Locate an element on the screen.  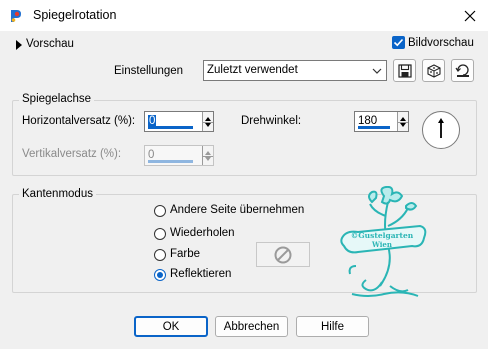
watermark-text-line2: Wien is located at coordinates (381, 244).